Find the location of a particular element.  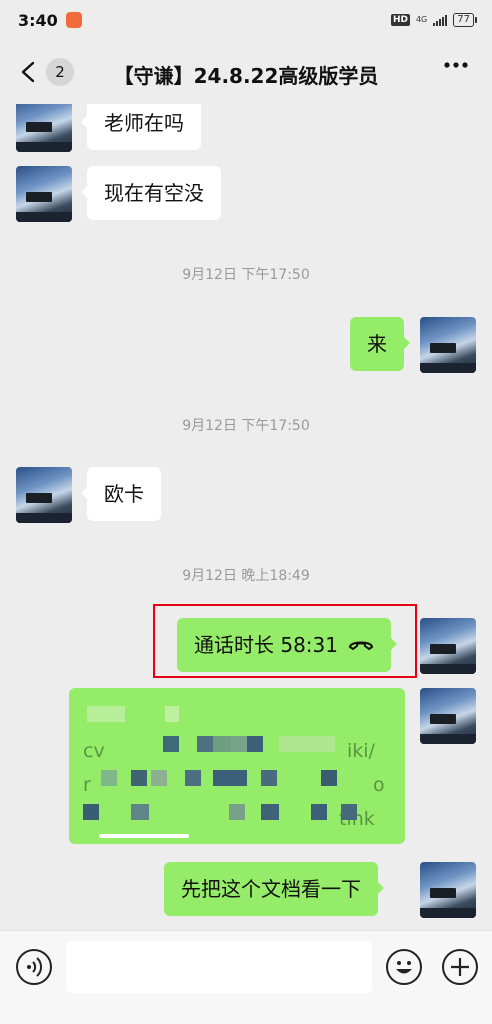

incoming-message: 欧卡 is located at coordinates (121, 494).